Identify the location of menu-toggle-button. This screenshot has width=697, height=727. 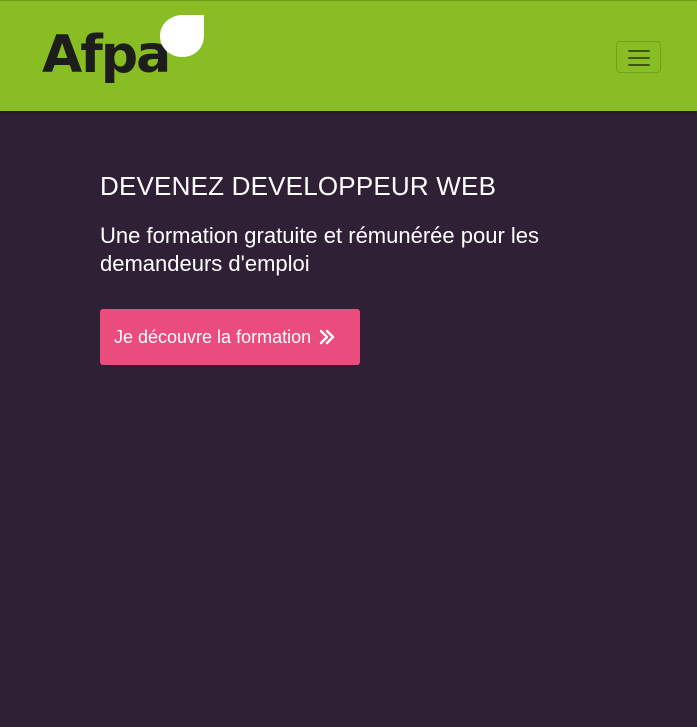
(638, 57).